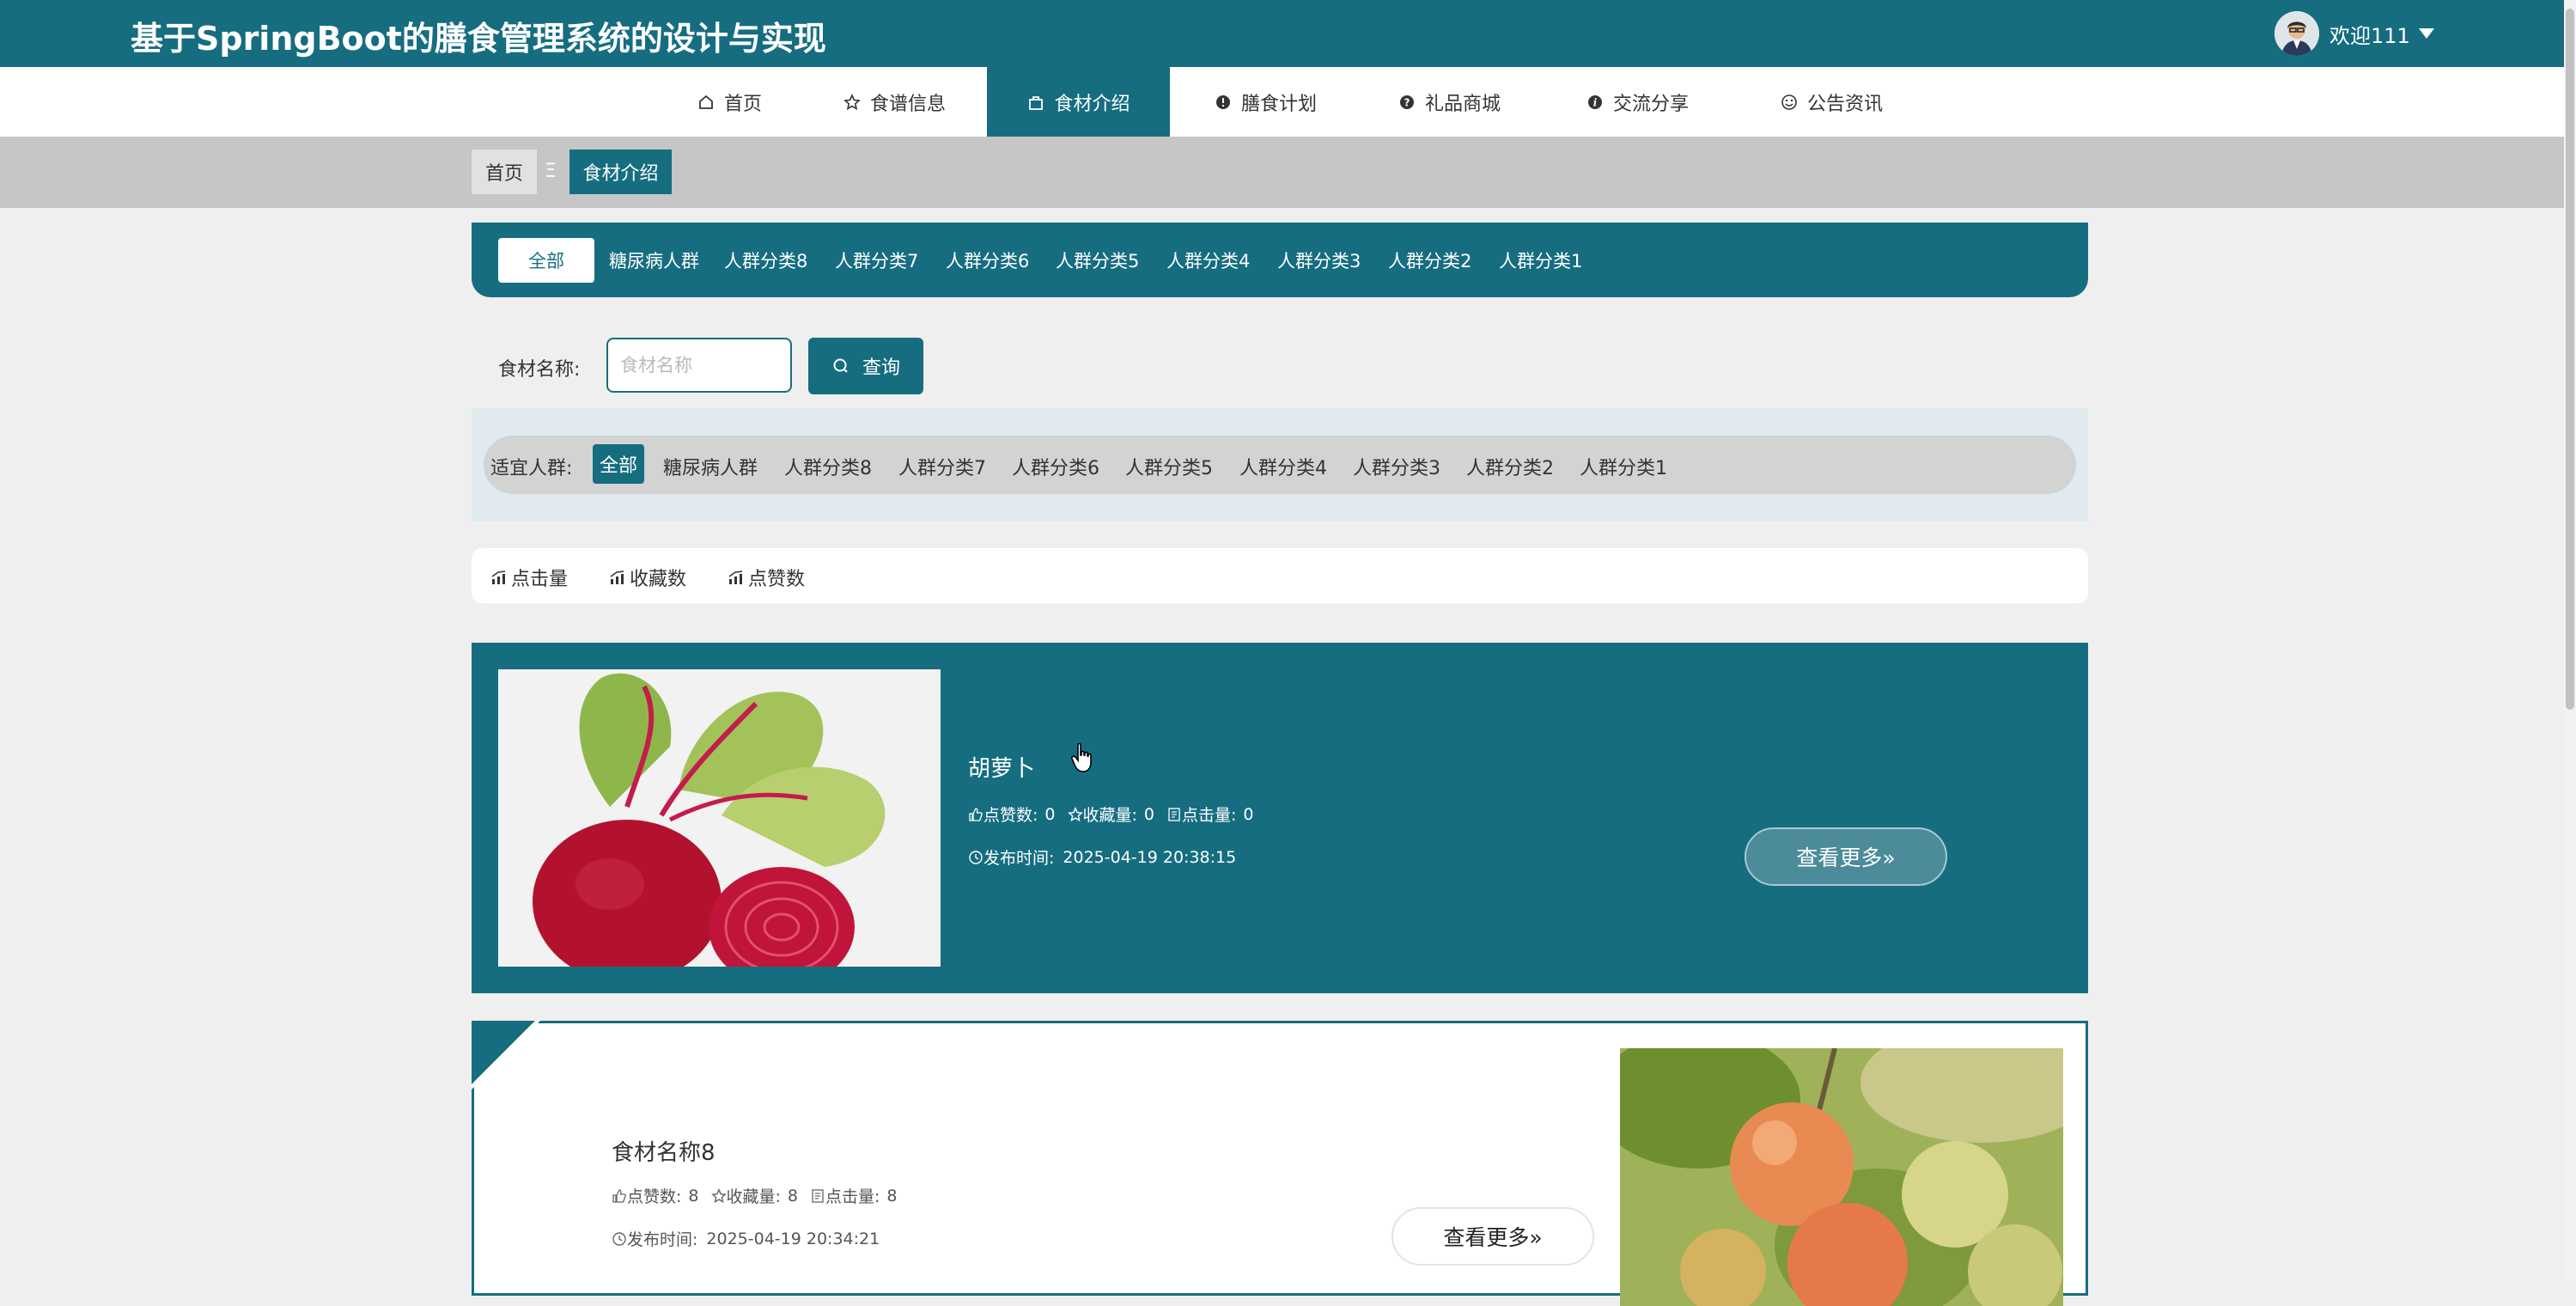  What do you see at coordinates (2570, 359) in the screenshot?
I see `scrollbar-thumb` at bounding box center [2570, 359].